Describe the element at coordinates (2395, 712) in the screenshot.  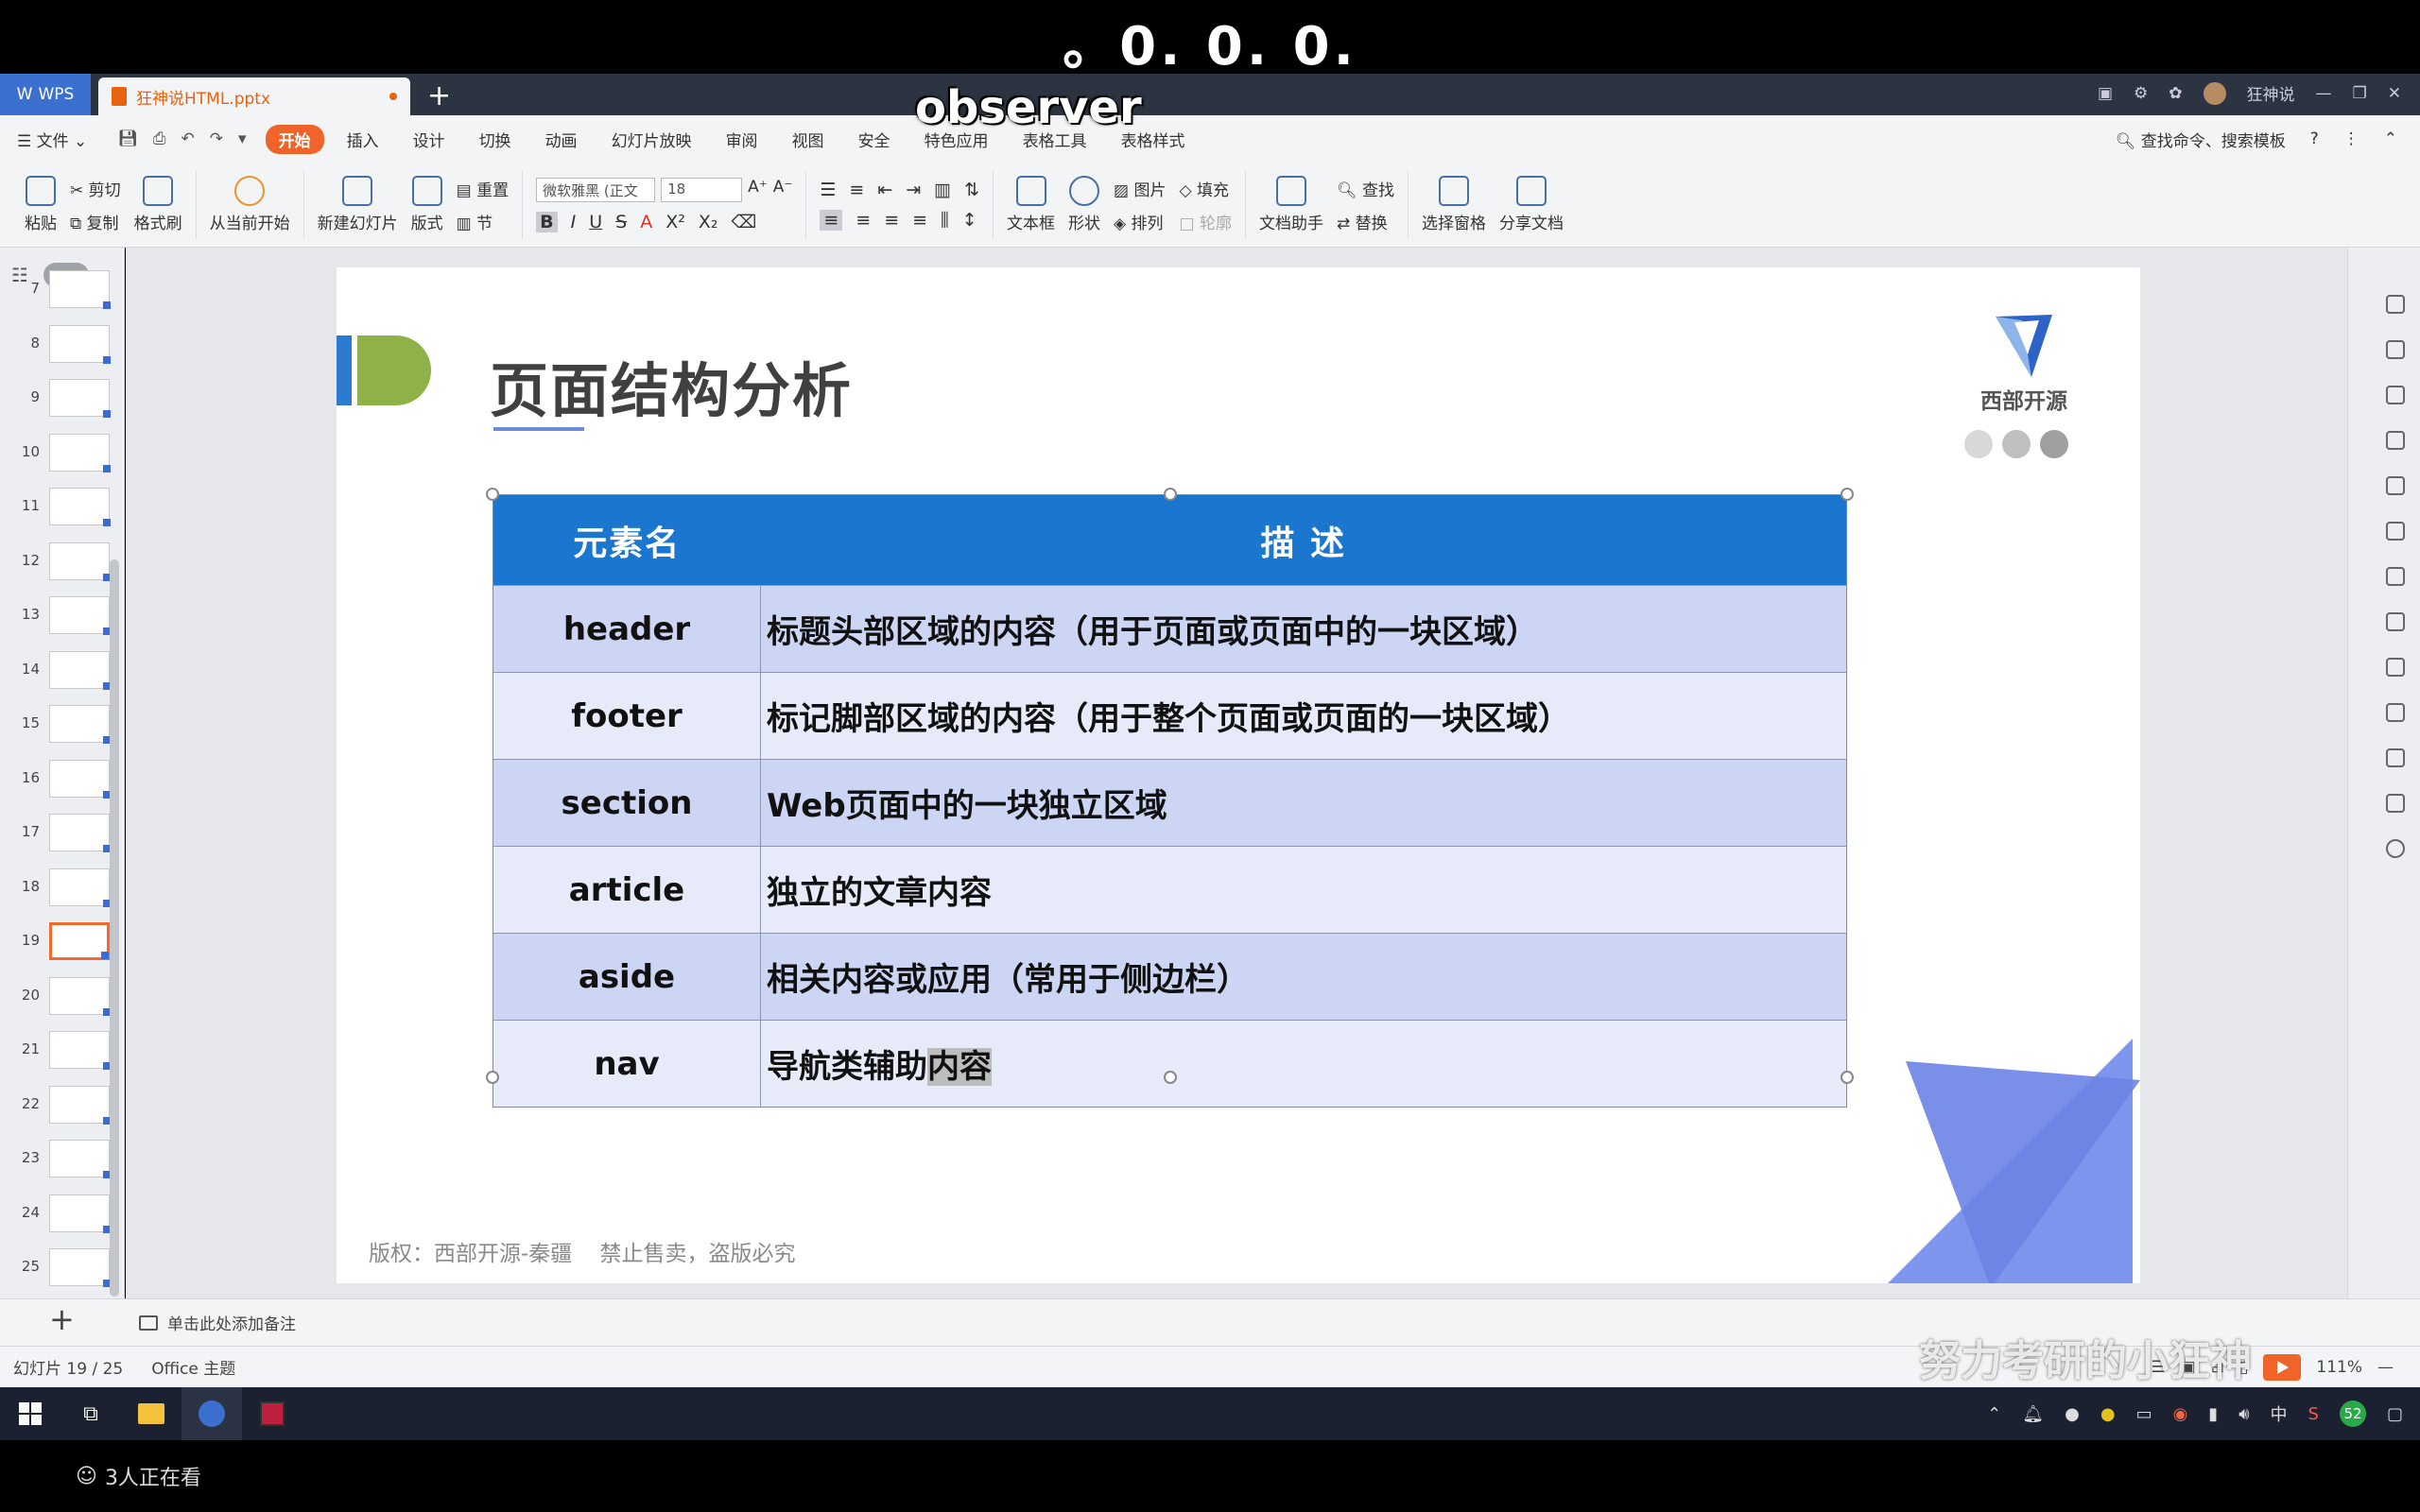
I see `audio-icon` at that location.